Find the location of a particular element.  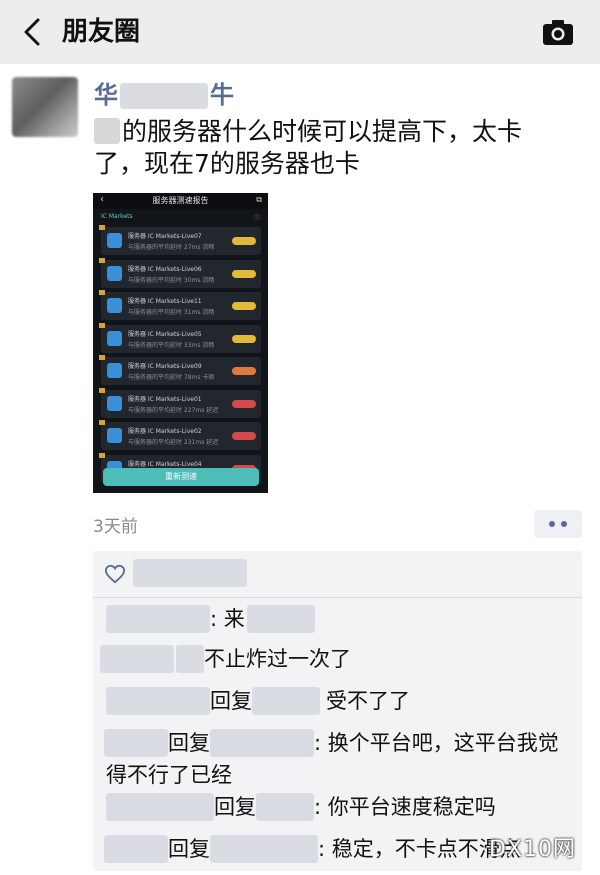

image-title: 服务器测速报告 is located at coordinates (180, 200).